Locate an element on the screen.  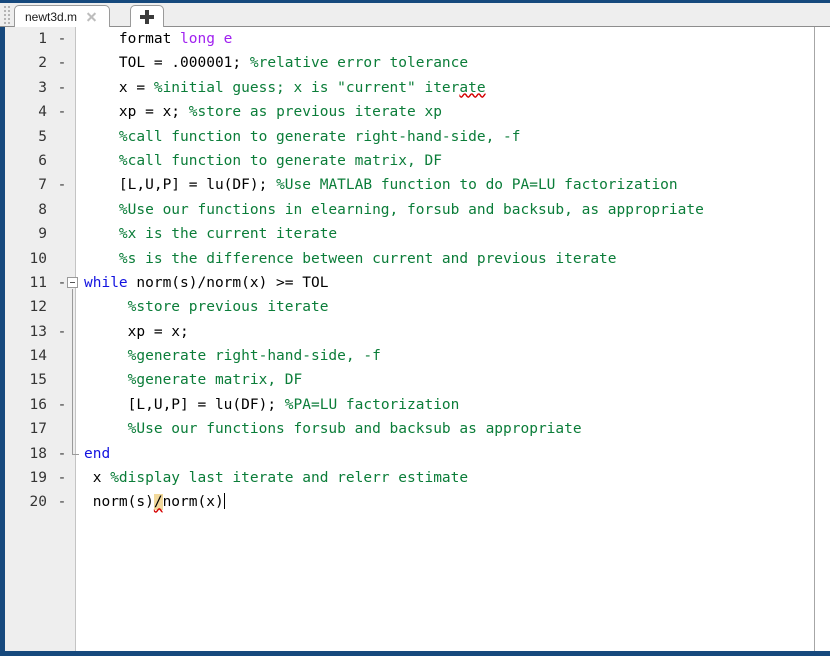
line-source: xp = x; is located at coordinates (136, 332).